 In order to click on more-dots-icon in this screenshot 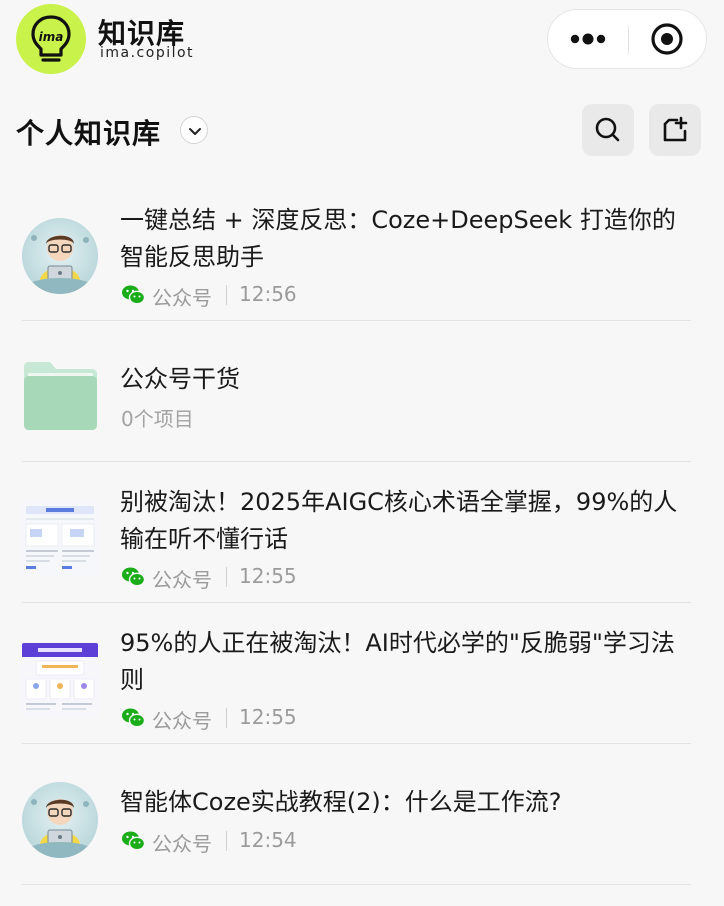, I will do `click(588, 39)`.